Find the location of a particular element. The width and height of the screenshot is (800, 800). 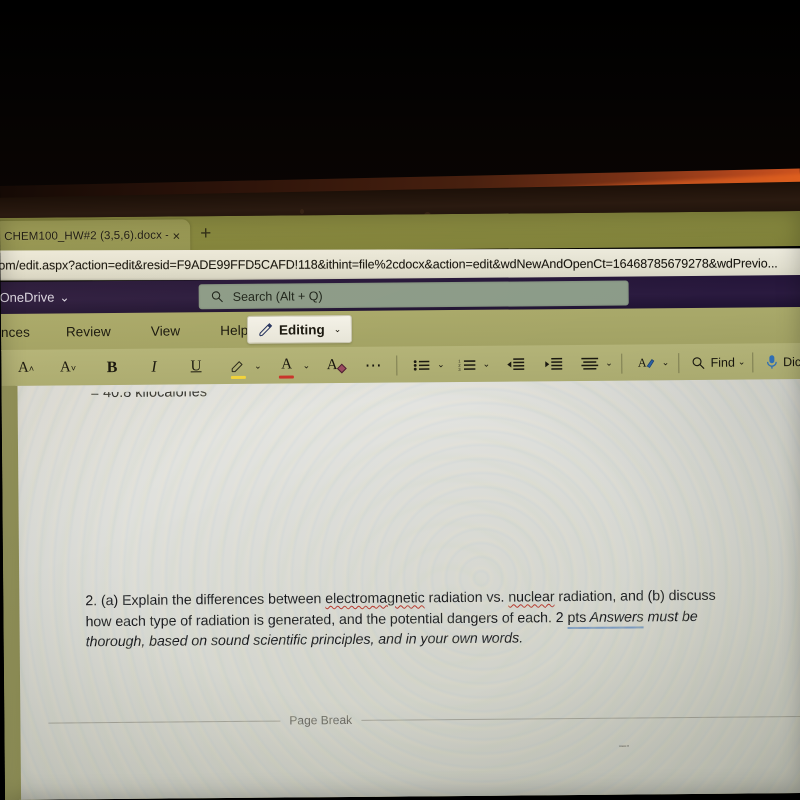

eraser-icon is located at coordinates (342, 368).